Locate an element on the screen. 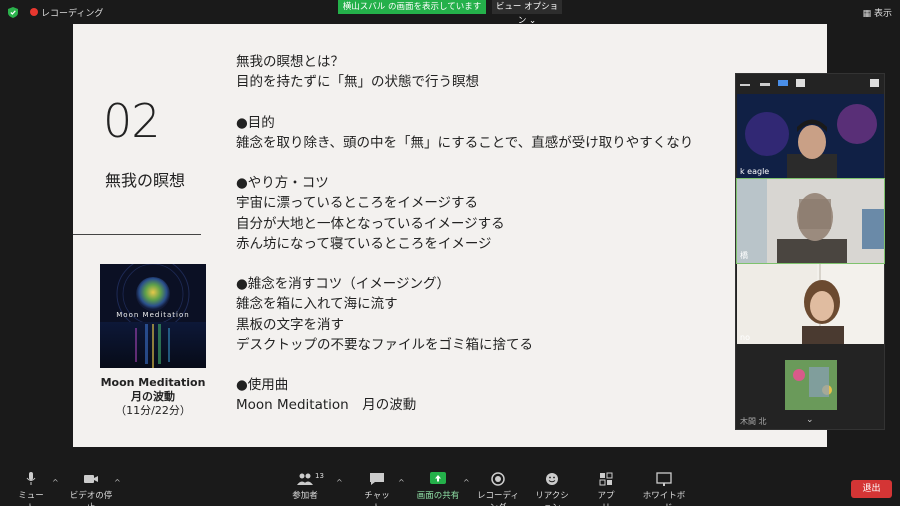 This screenshot has height=506, width=900. caption-japanese-title: 月の波動 is located at coordinates (153, 396).